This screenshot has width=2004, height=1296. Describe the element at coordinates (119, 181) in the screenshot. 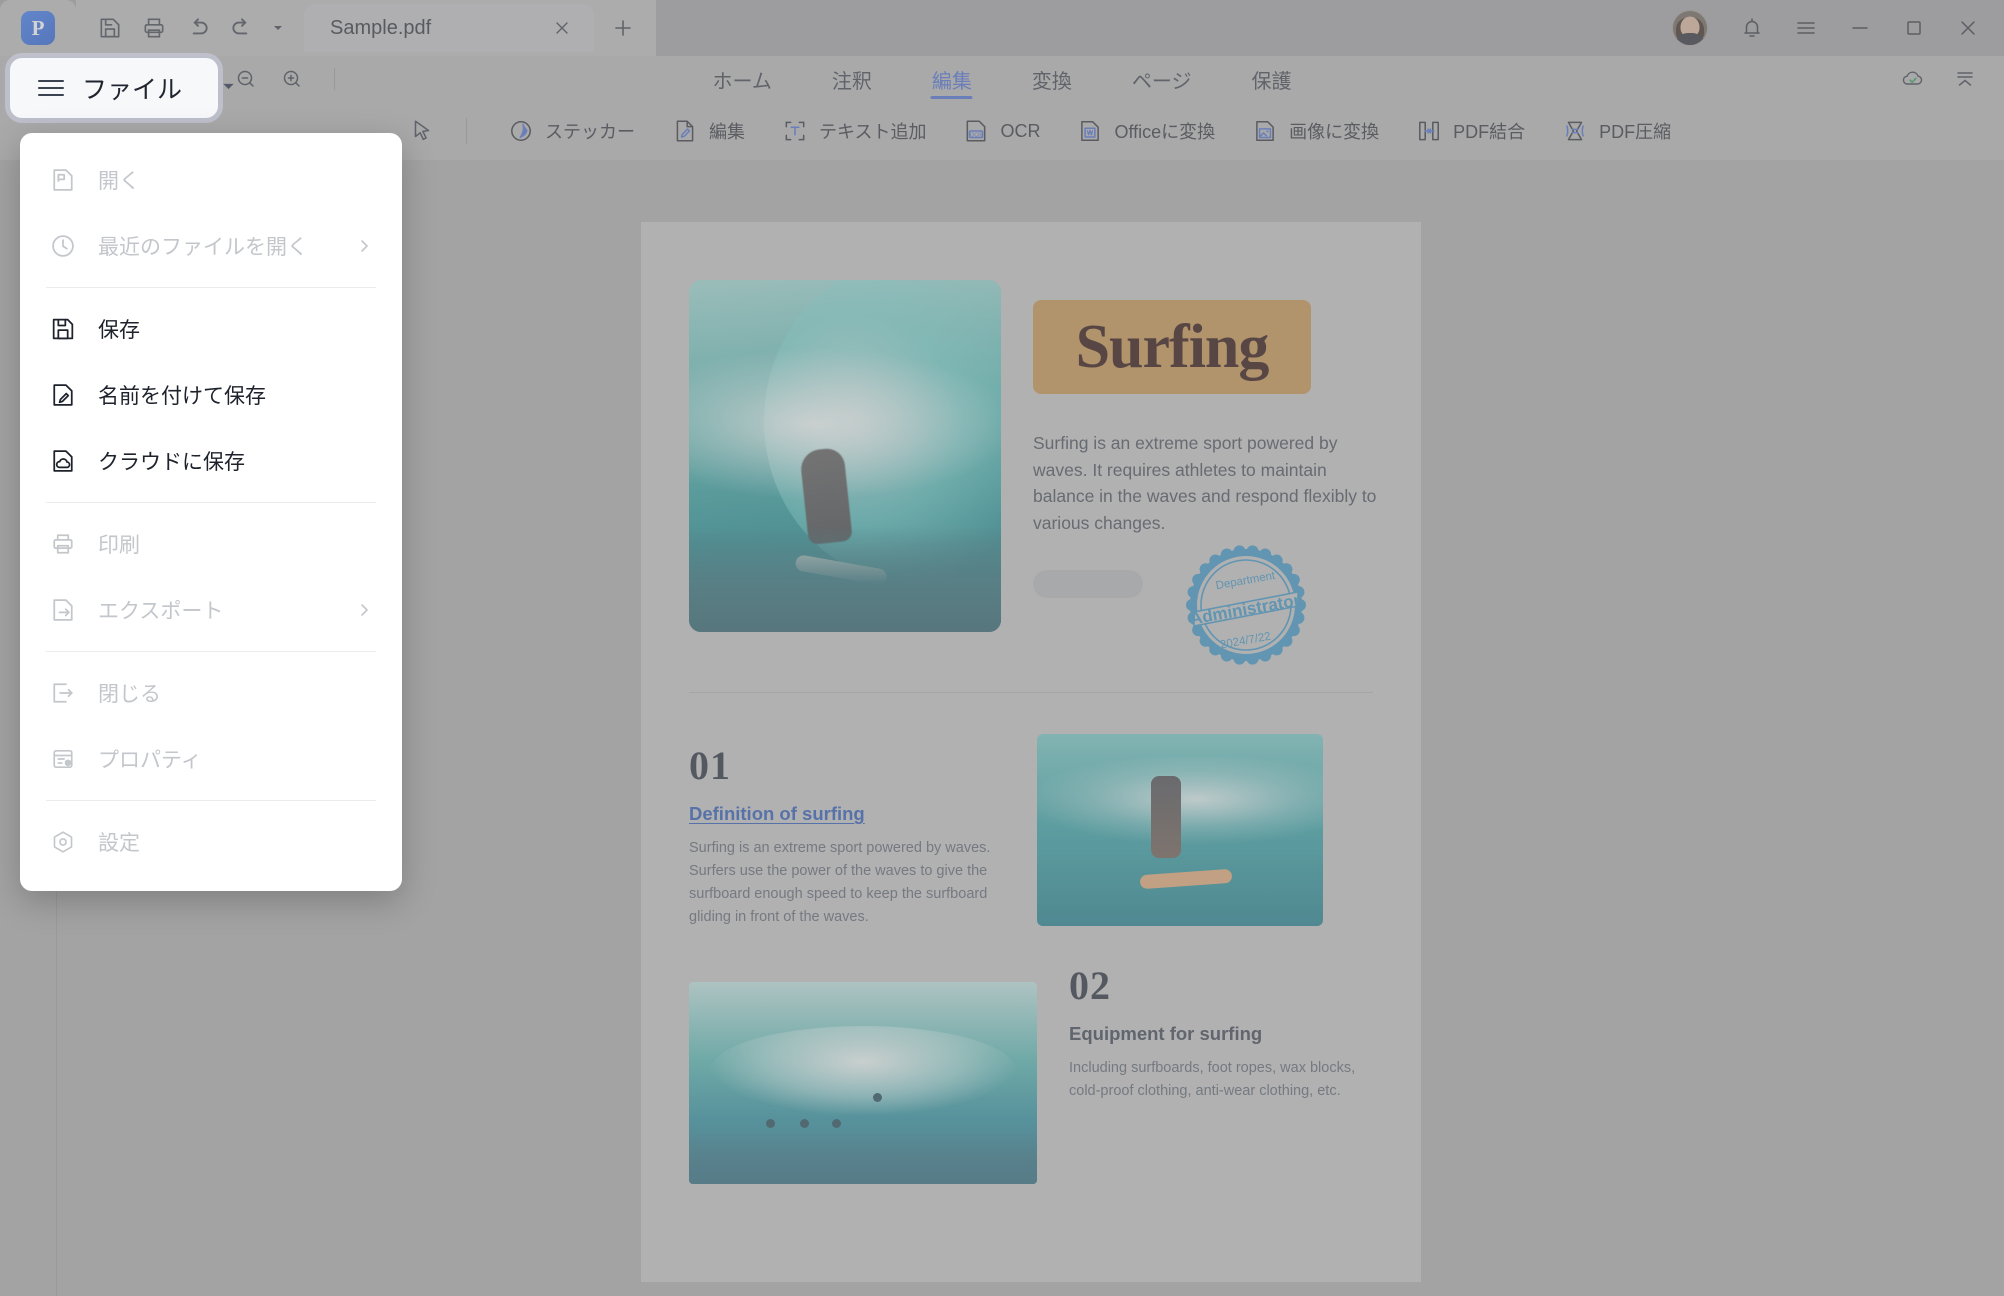

I see `menu-item-open-label: 開く` at that location.